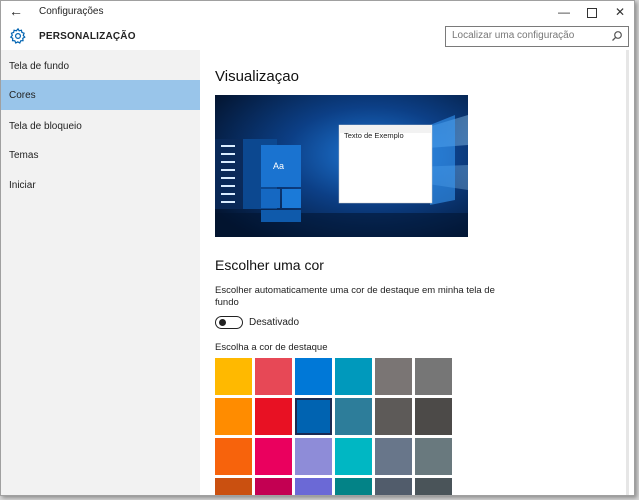 The height and width of the screenshot is (500, 639). What do you see at coordinates (271, 347) in the screenshot?
I see `accent-color-label: Escolha a cor de destaque` at bounding box center [271, 347].